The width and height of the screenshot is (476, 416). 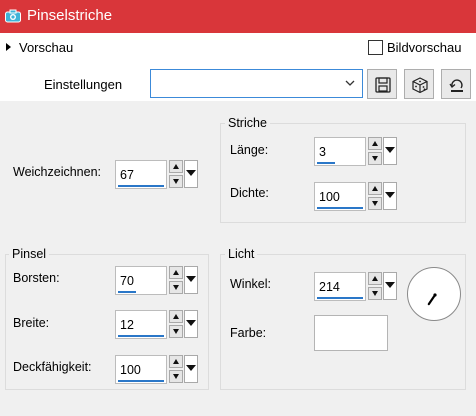 I want to click on randomize-button, so click(x=419, y=84).